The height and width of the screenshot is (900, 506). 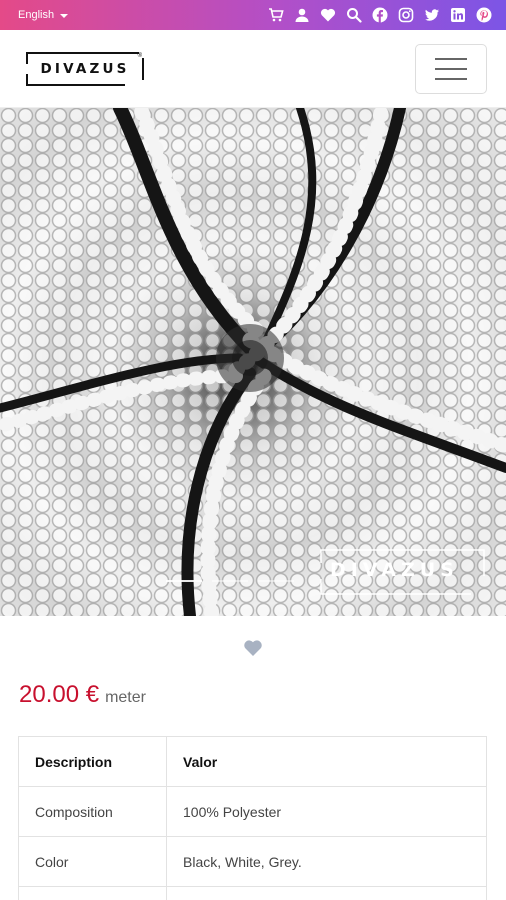 I want to click on table-cell: Black, White, Grey., so click(x=326, y=861).